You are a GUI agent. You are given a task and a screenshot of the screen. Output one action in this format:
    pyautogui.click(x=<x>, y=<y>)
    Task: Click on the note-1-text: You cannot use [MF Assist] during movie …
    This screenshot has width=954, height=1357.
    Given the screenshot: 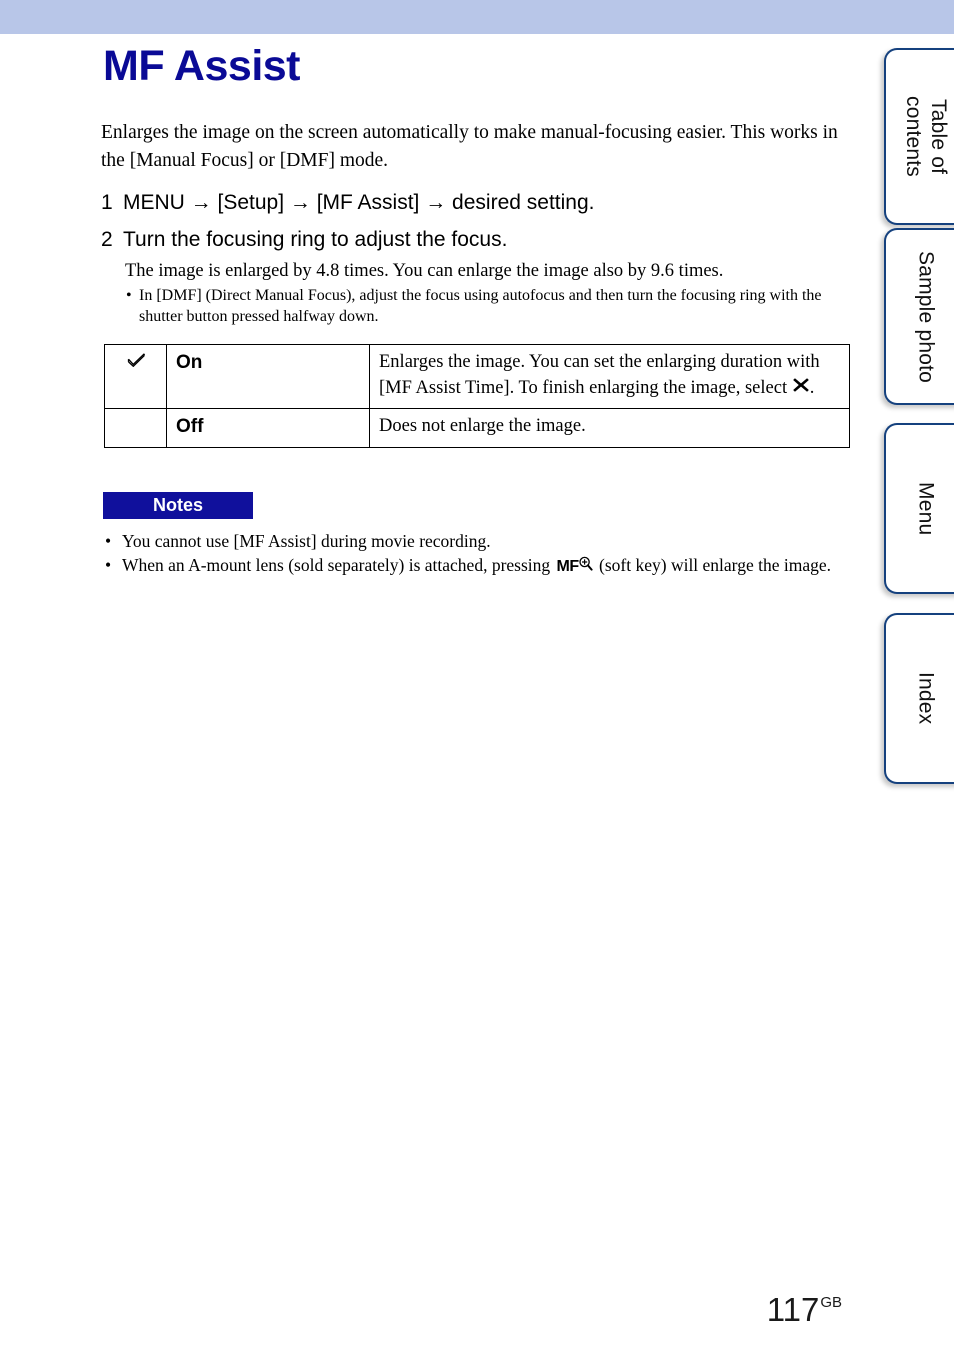 What is the action you would take?
    pyautogui.click(x=306, y=541)
    